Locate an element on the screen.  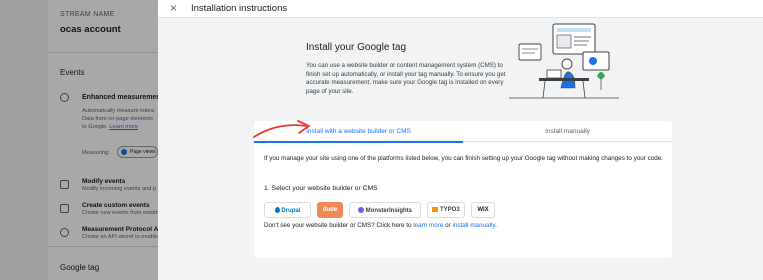
monsterinsights-icon is located at coordinates (360, 210).